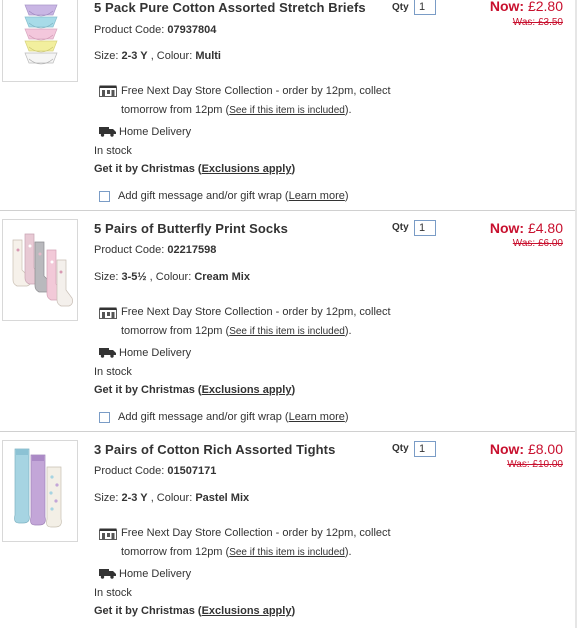  What do you see at coordinates (155, 250) in the screenshot?
I see `product-code: Product Code: 02217598` at bounding box center [155, 250].